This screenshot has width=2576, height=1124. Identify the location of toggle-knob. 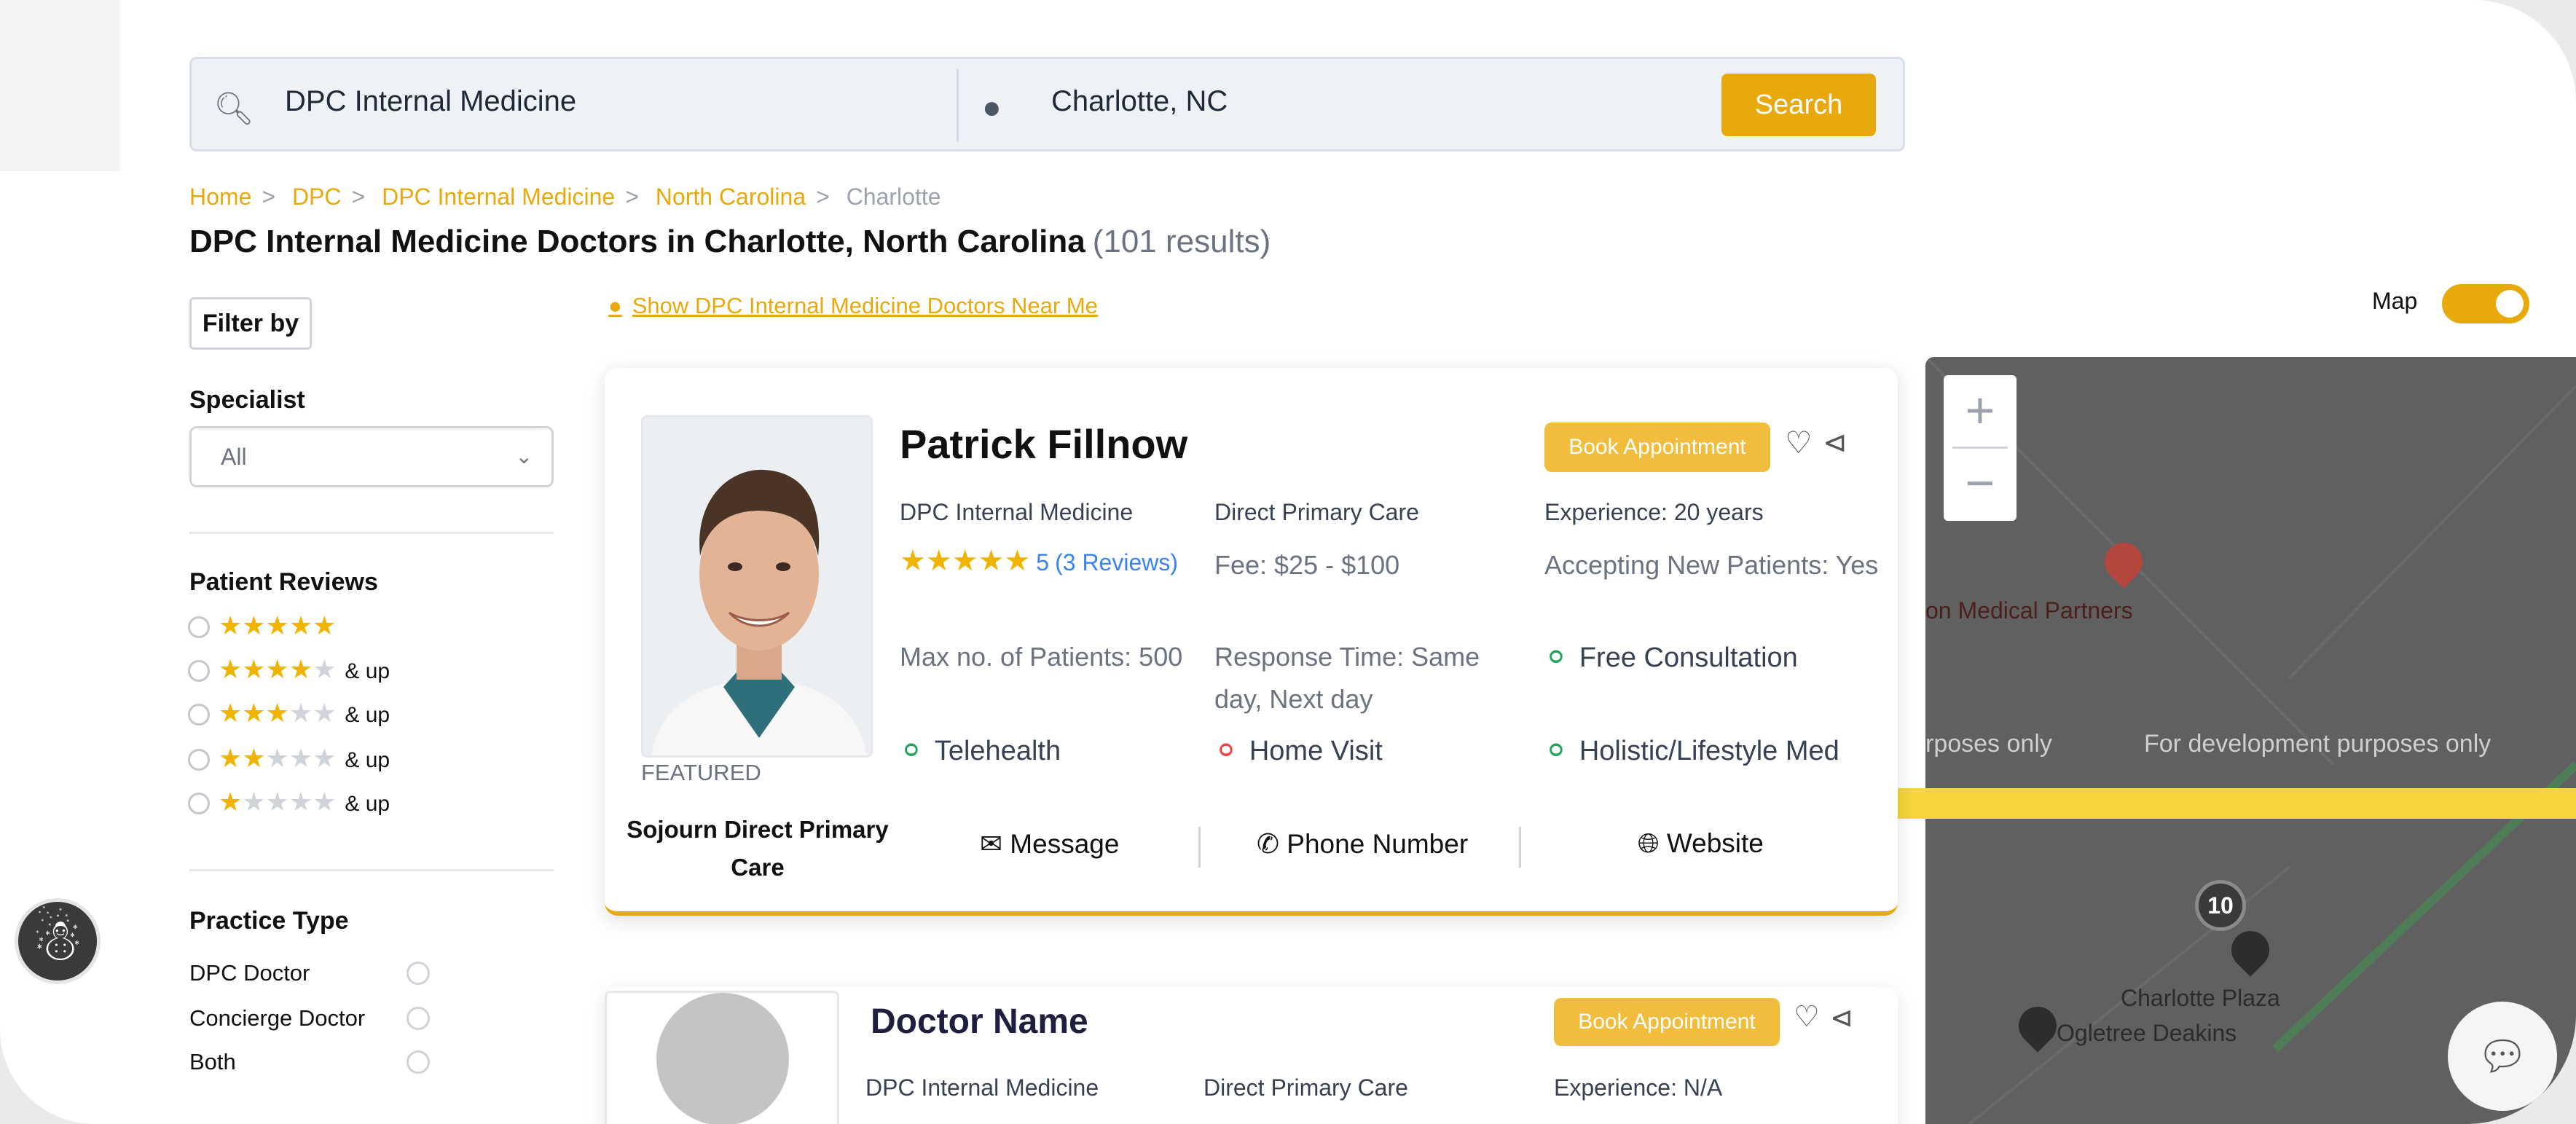
(2510, 304).